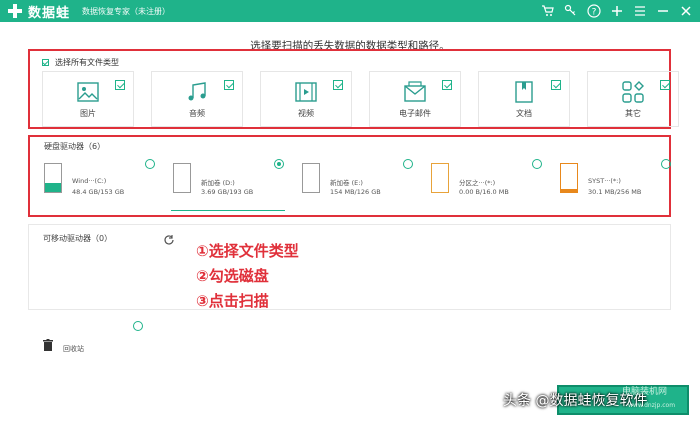  I want to click on recycle-bin-radio, so click(138, 326).